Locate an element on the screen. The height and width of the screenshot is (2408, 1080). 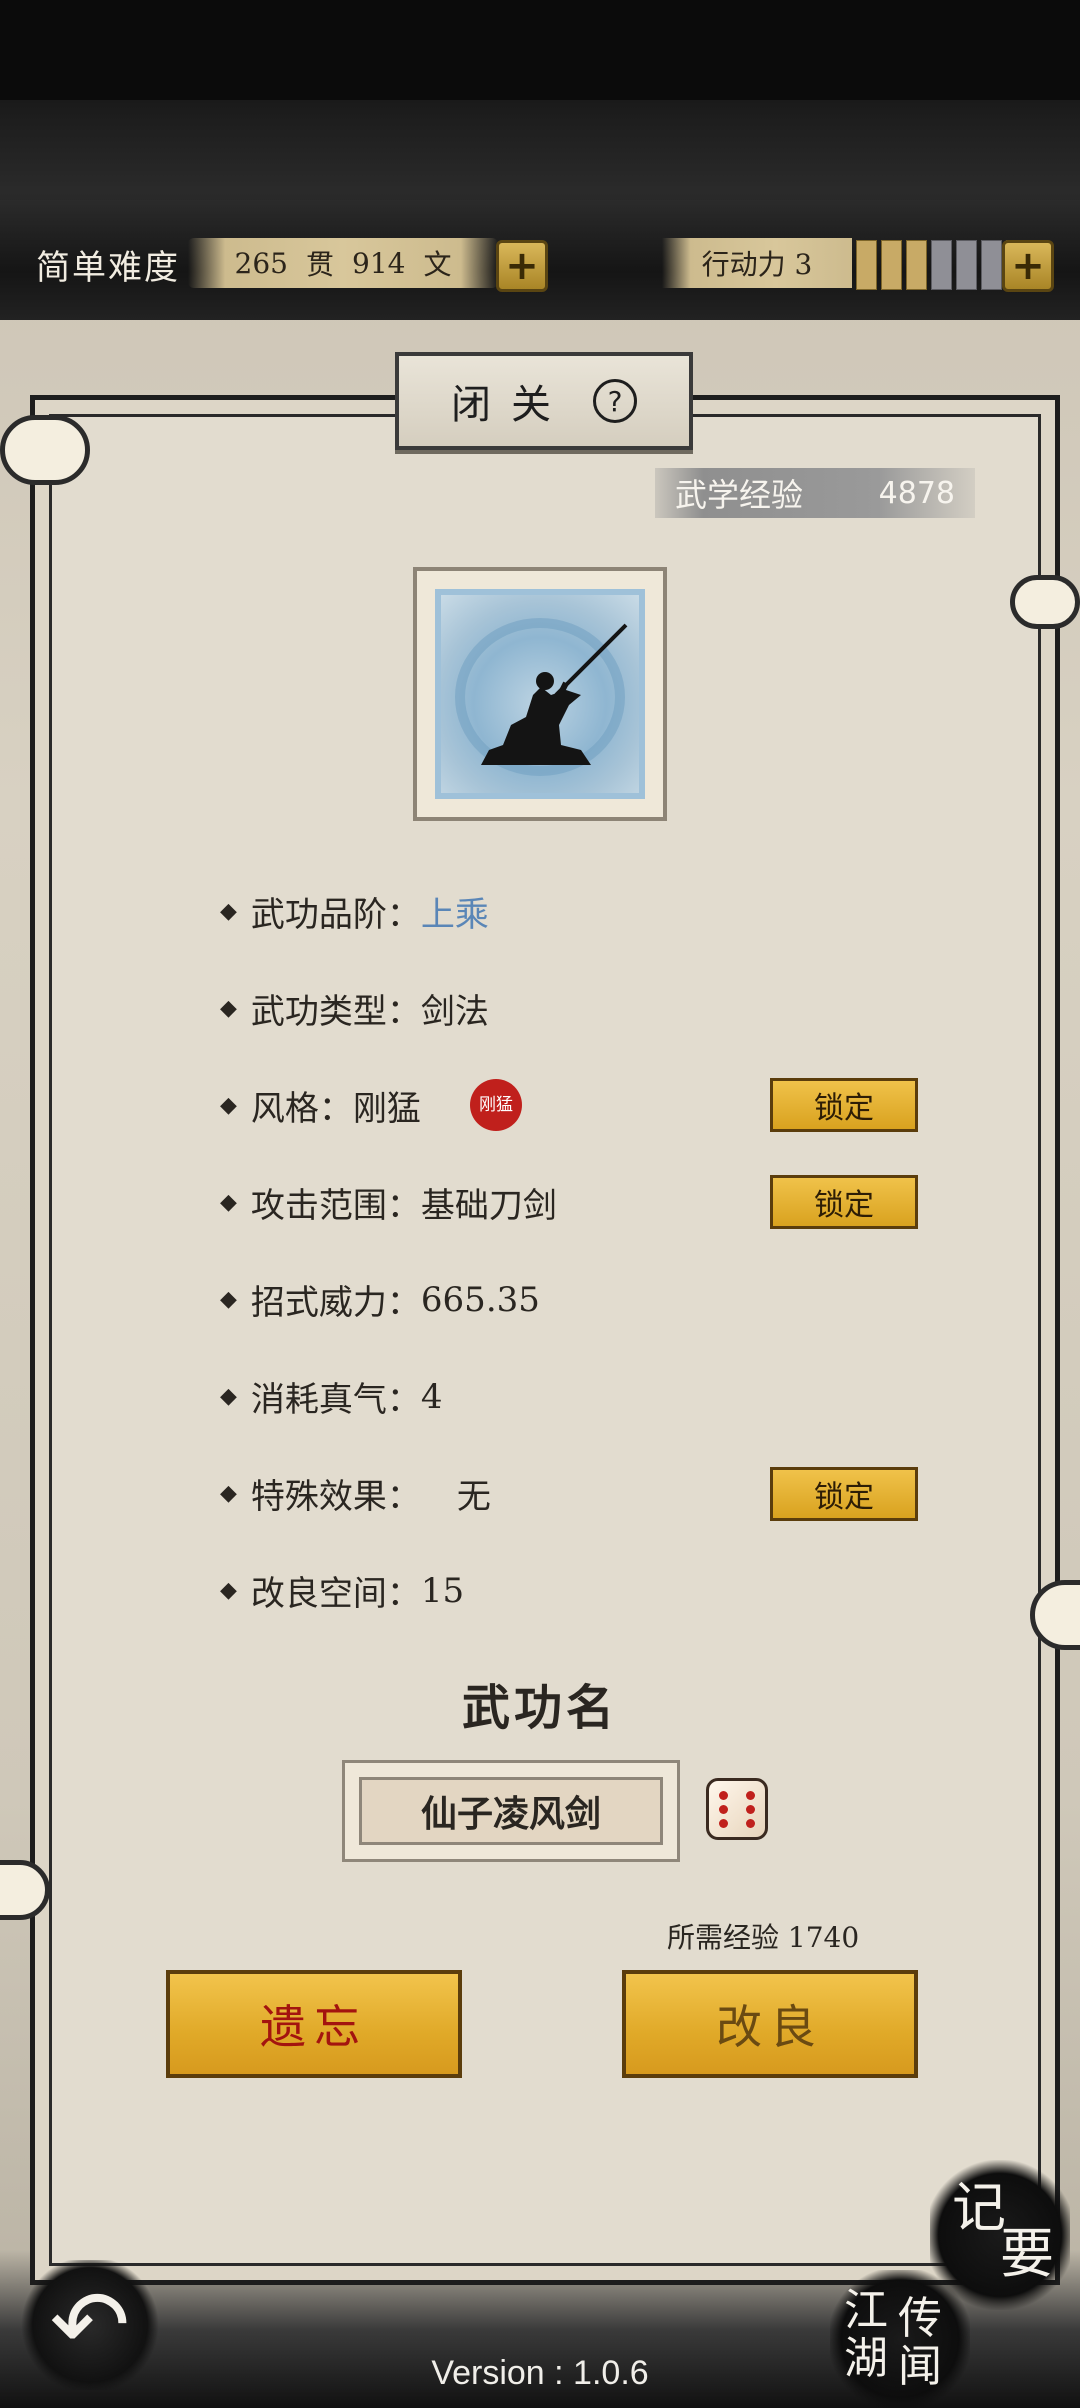
add-action-points-button: + is located at coordinates (1028, 266).